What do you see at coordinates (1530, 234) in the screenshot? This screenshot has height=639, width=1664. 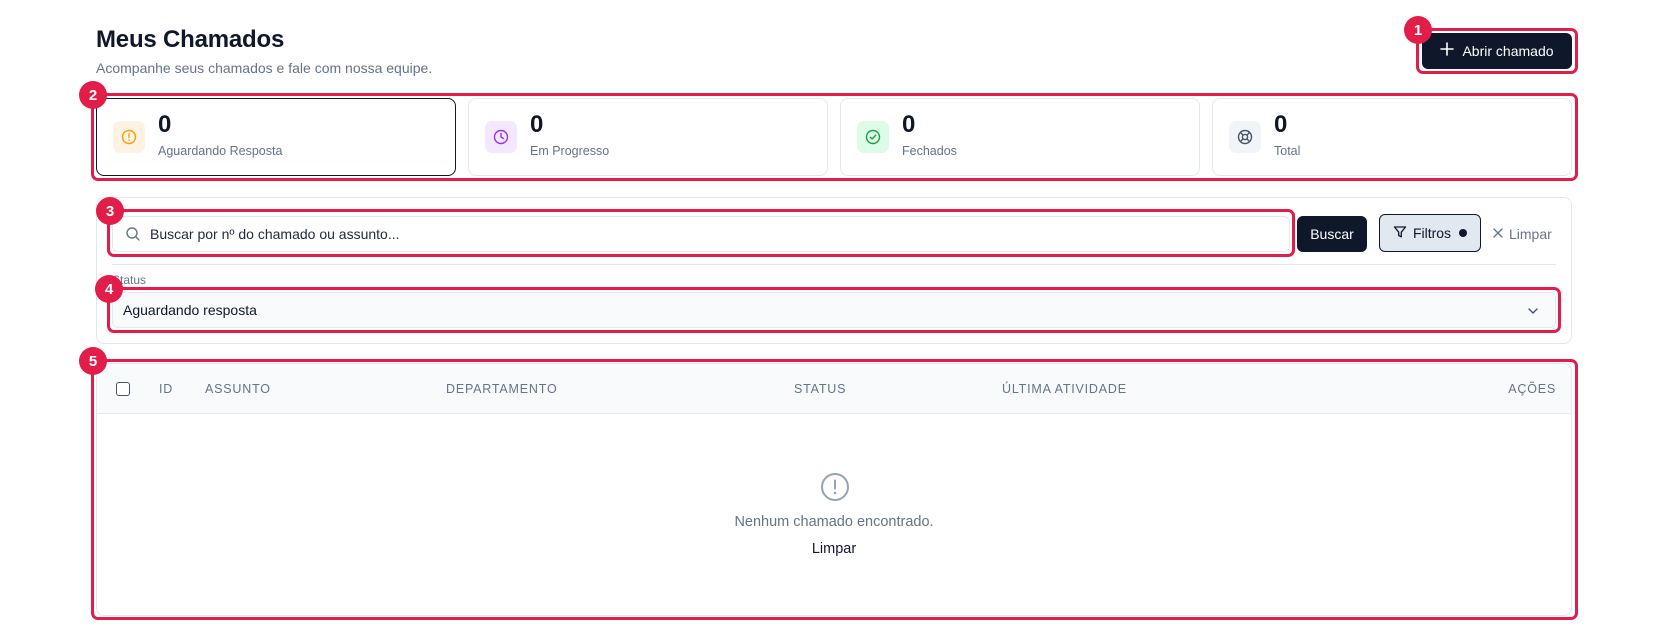 I see `clear-filters-label: Limpar` at bounding box center [1530, 234].